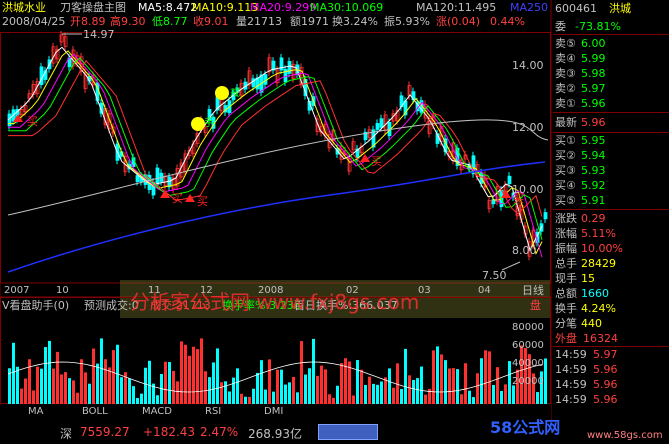  Describe the element at coordinates (456, 7) in the screenshot. I see `ma120-label: MA120:11.495` at that location.